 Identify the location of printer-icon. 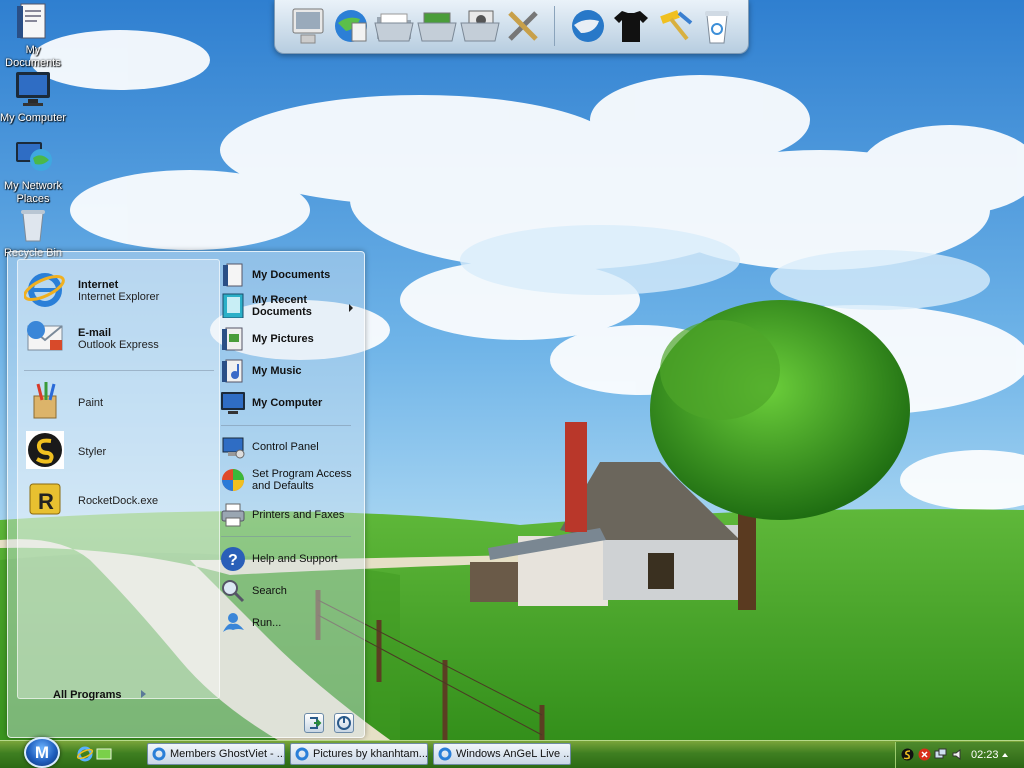
(233, 515).